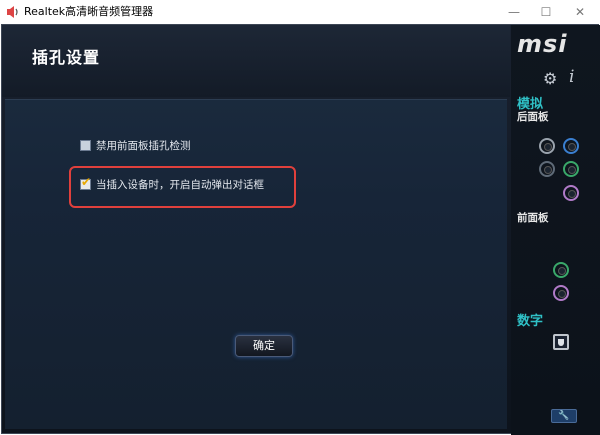 The image size is (600, 435). What do you see at coordinates (542, 44) in the screenshot?
I see `msi-logo: msi` at bounding box center [542, 44].